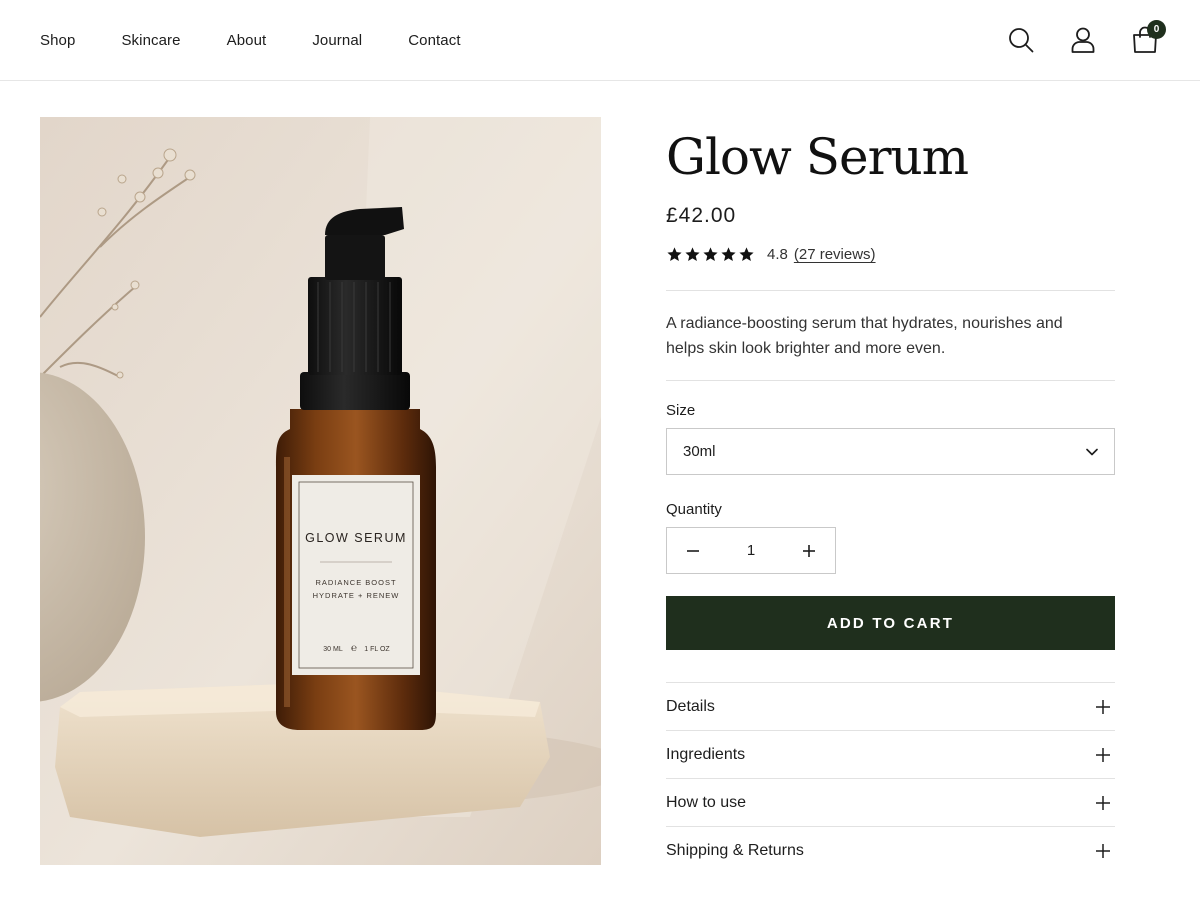 This screenshot has height=912, width=1200. I want to click on search-icon, so click(1021, 40).